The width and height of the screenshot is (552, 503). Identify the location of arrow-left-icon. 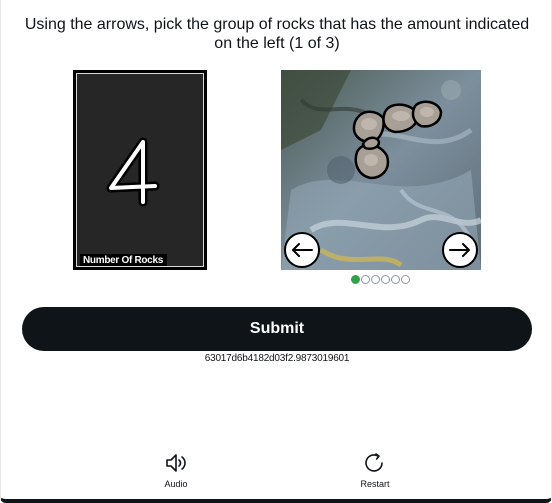
(302, 250).